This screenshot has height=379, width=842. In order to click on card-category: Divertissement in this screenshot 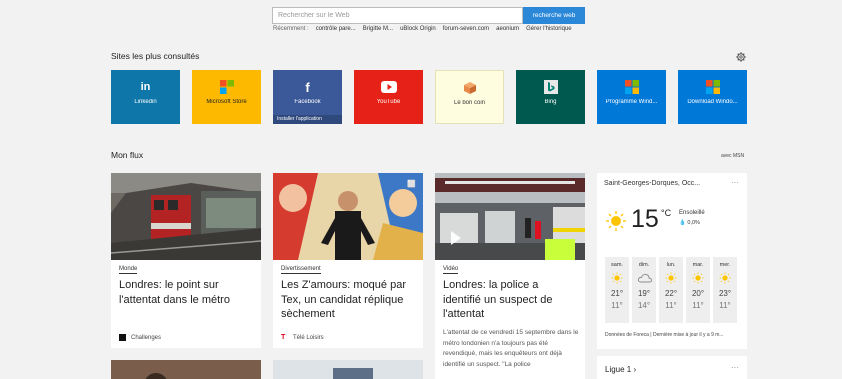, I will do `click(301, 270)`.